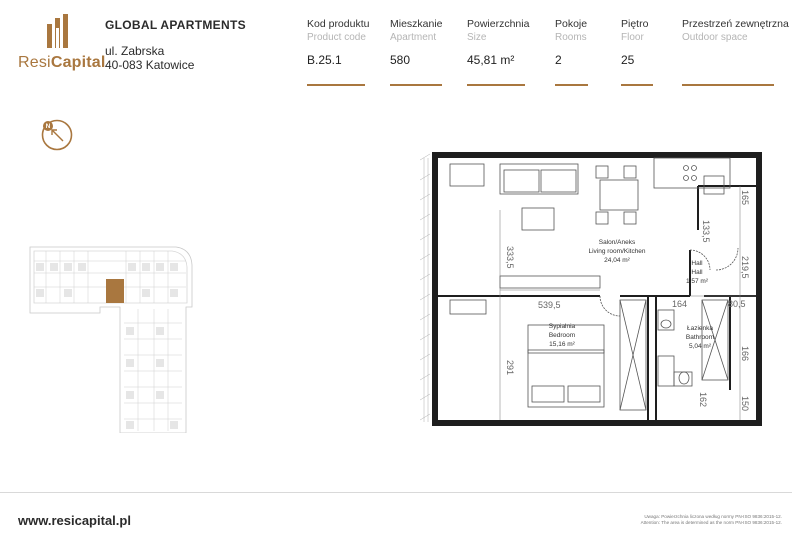 This screenshot has height=560, width=792. Describe the element at coordinates (745, 403) in the screenshot. I see `dimension-label: 150` at that location.